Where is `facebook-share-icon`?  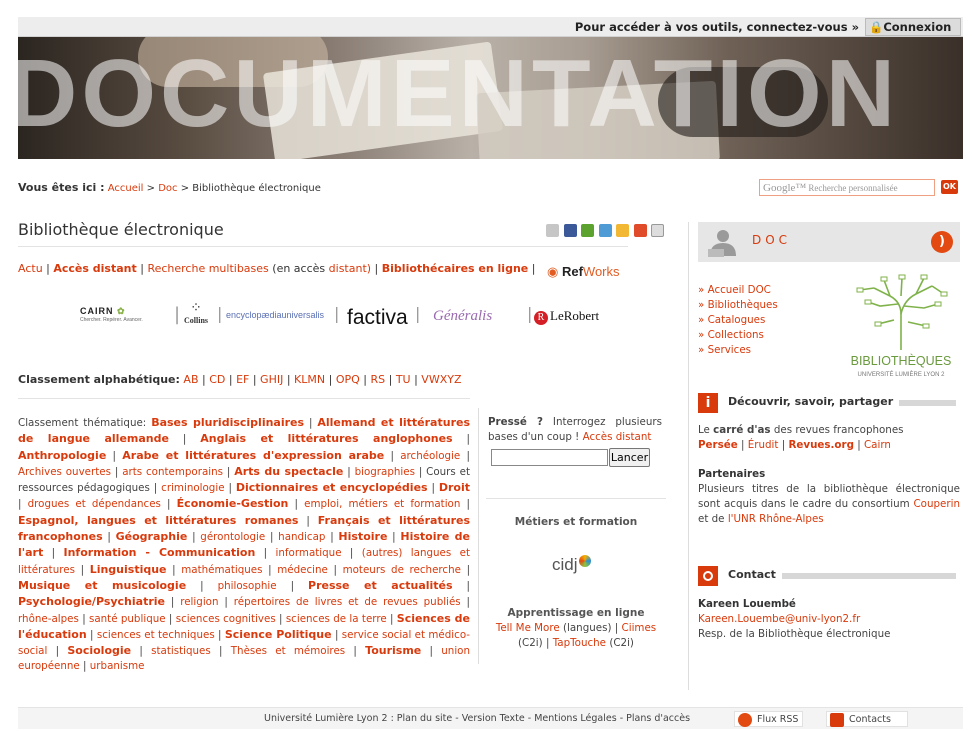
facebook-share-icon is located at coordinates (570, 230).